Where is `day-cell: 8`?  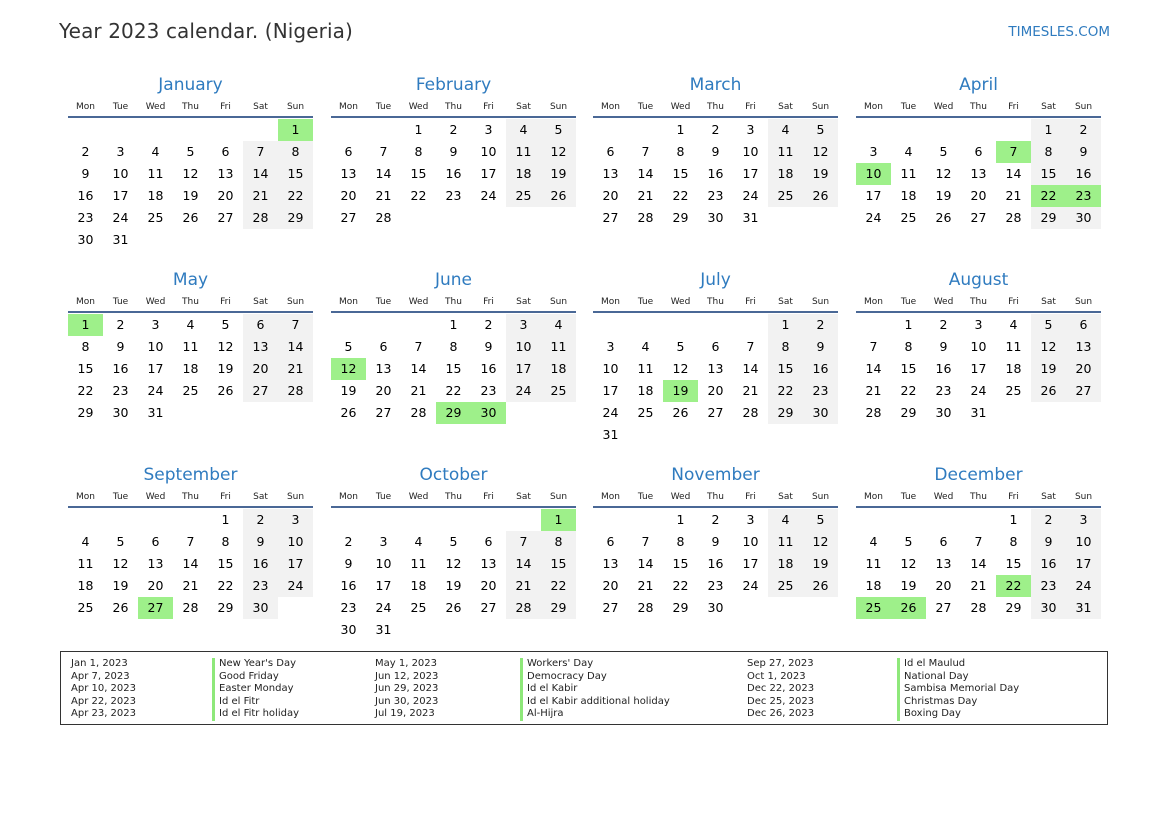 day-cell: 8 is located at coordinates (558, 542).